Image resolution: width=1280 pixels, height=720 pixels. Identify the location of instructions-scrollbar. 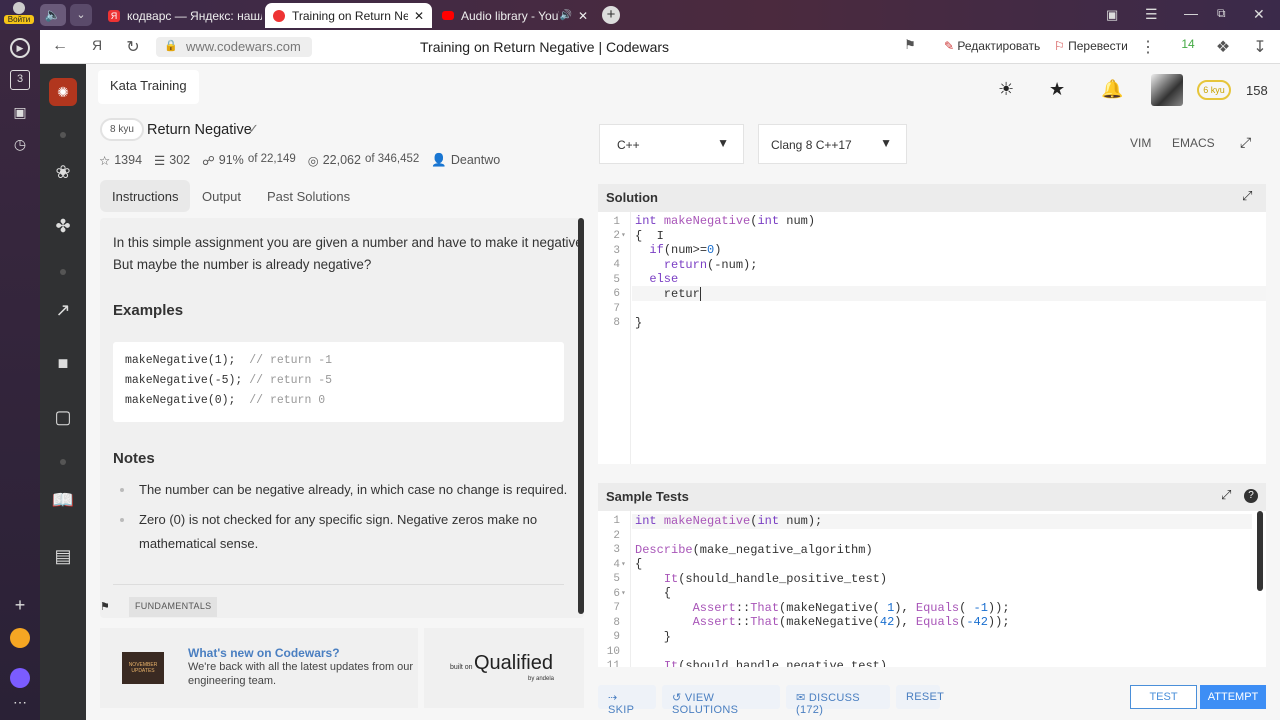
(581, 416).